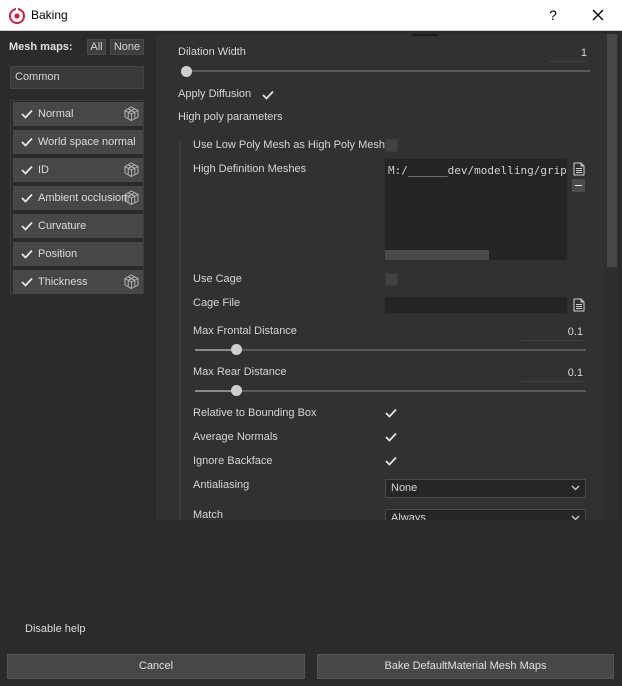 This screenshot has height=686, width=622. What do you see at coordinates (43, 170) in the screenshot?
I see `mesh-map-label: ID` at bounding box center [43, 170].